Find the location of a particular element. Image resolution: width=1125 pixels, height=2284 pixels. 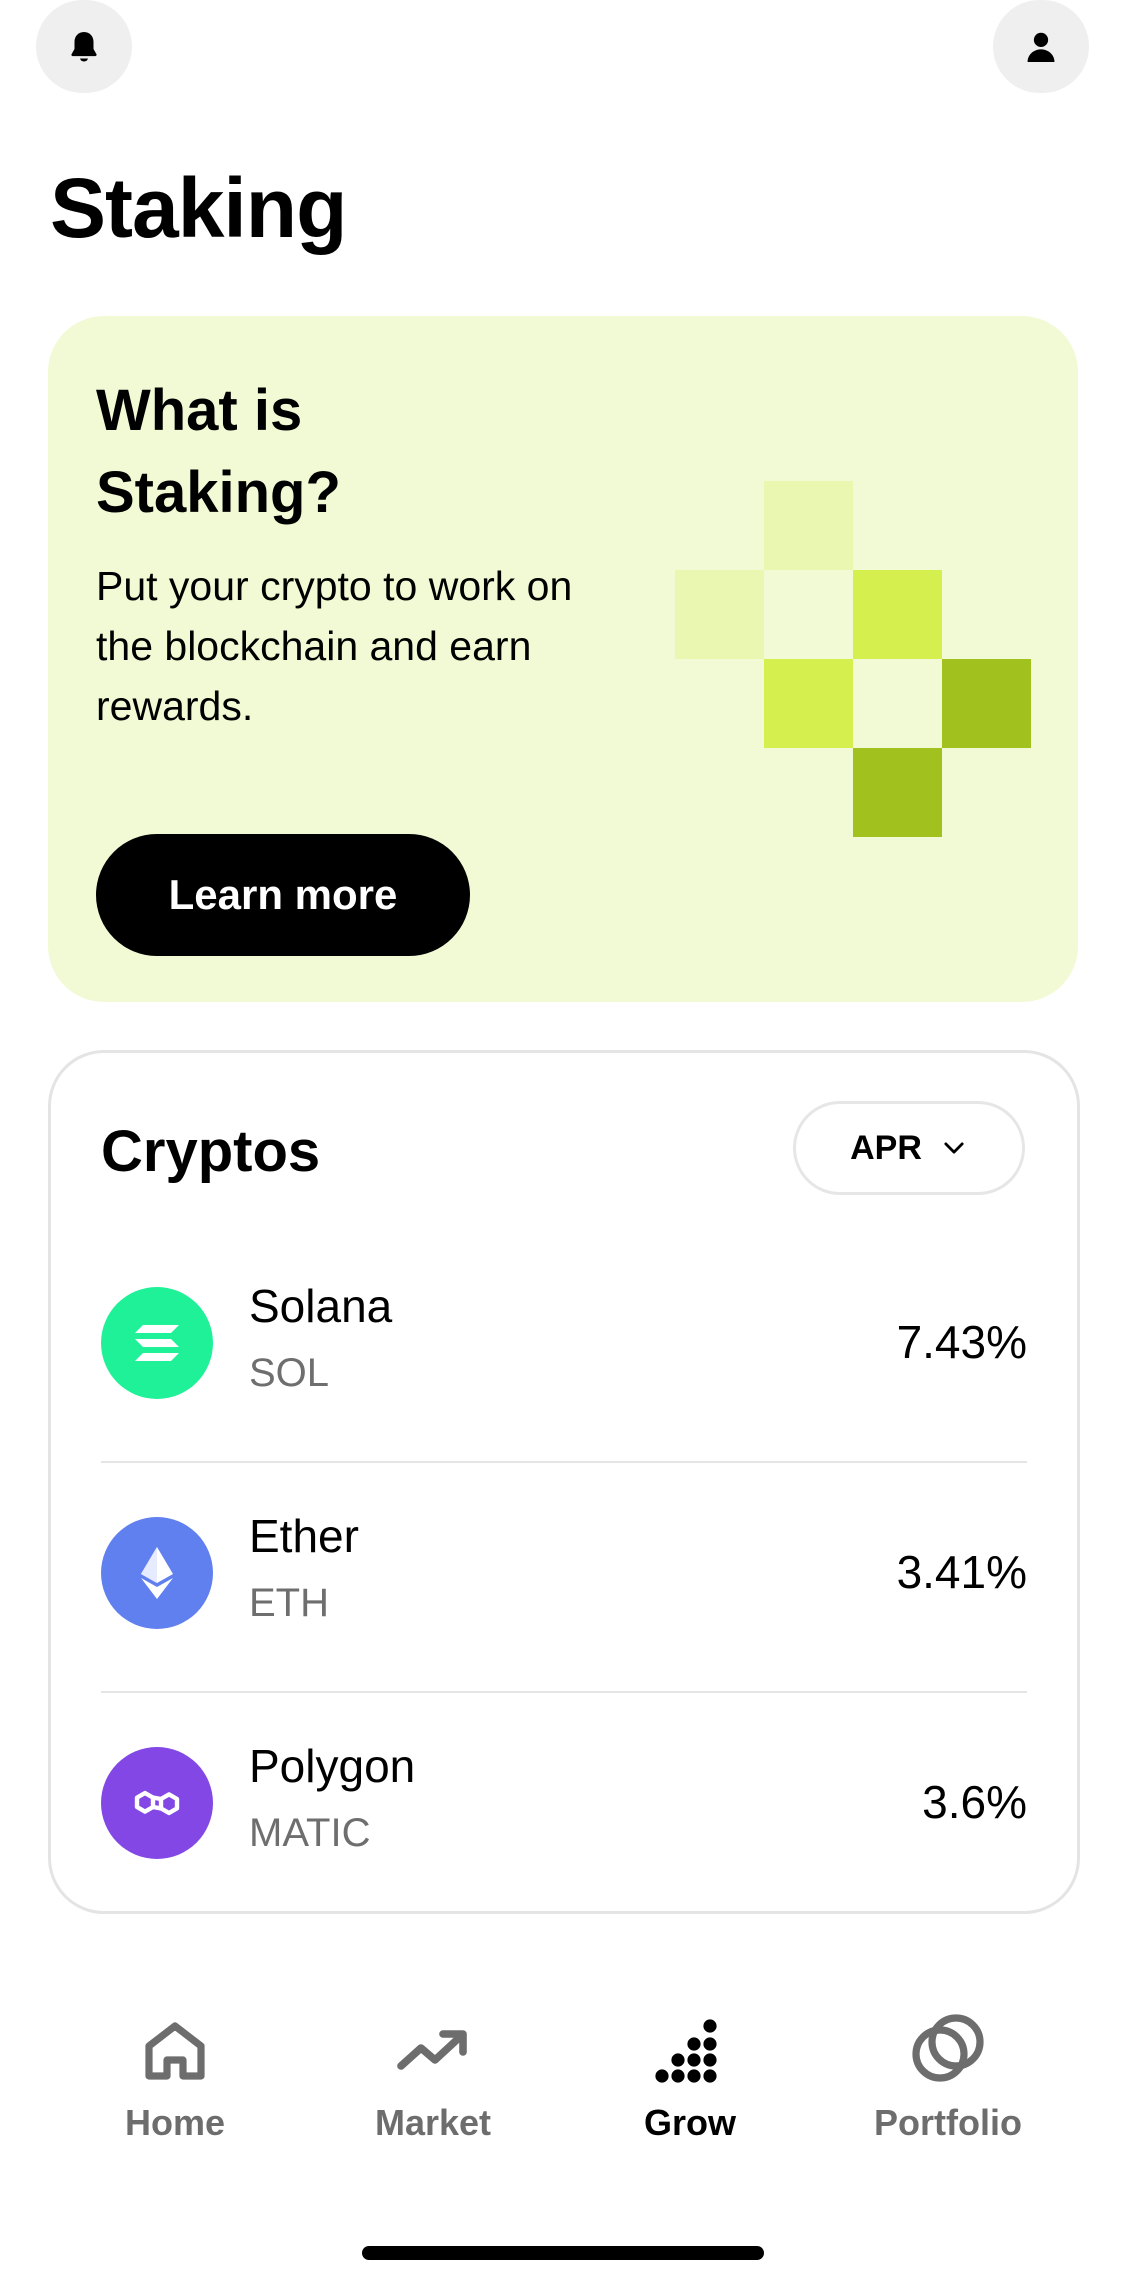

promo-heading: What is Staking? is located at coordinates (218, 451).